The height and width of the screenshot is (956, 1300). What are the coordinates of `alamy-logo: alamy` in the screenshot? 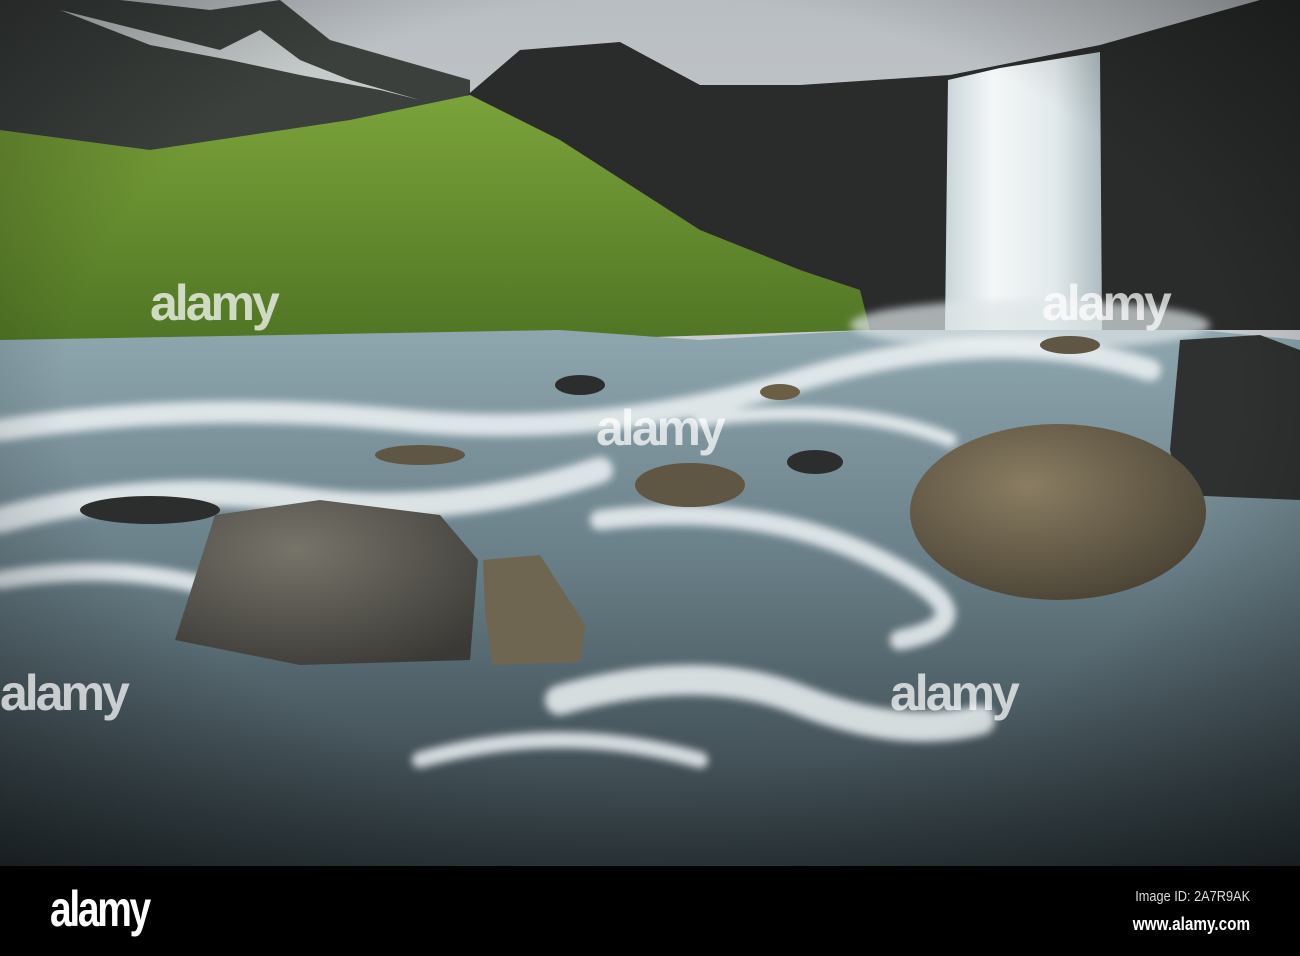 It's located at (100, 909).